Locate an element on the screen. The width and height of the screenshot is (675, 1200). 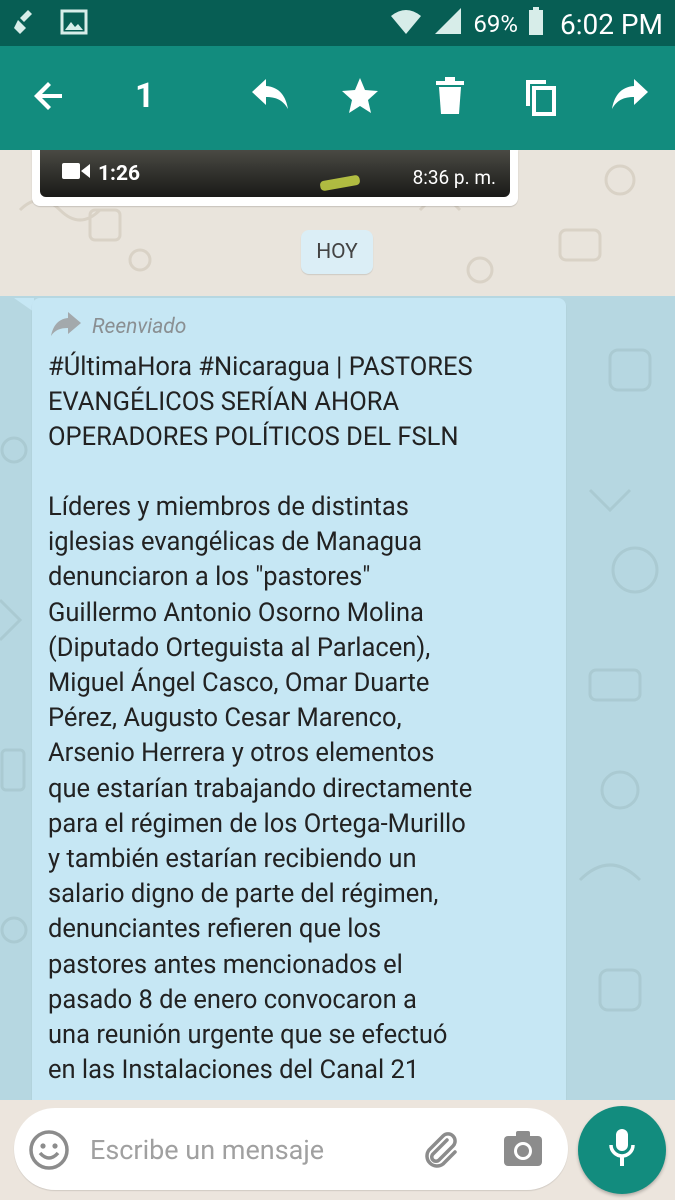
delete-icon is located at coordinates (450, 98).